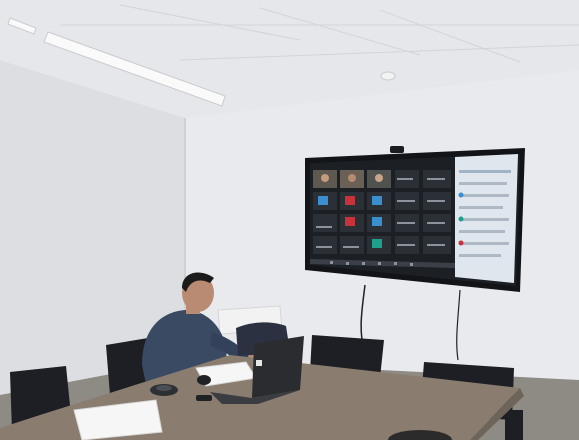 The height and width of the screenshot is (440, 579). Describe the element at coordinates (204, 380) in the screenshot. I see `mouse` at that location.